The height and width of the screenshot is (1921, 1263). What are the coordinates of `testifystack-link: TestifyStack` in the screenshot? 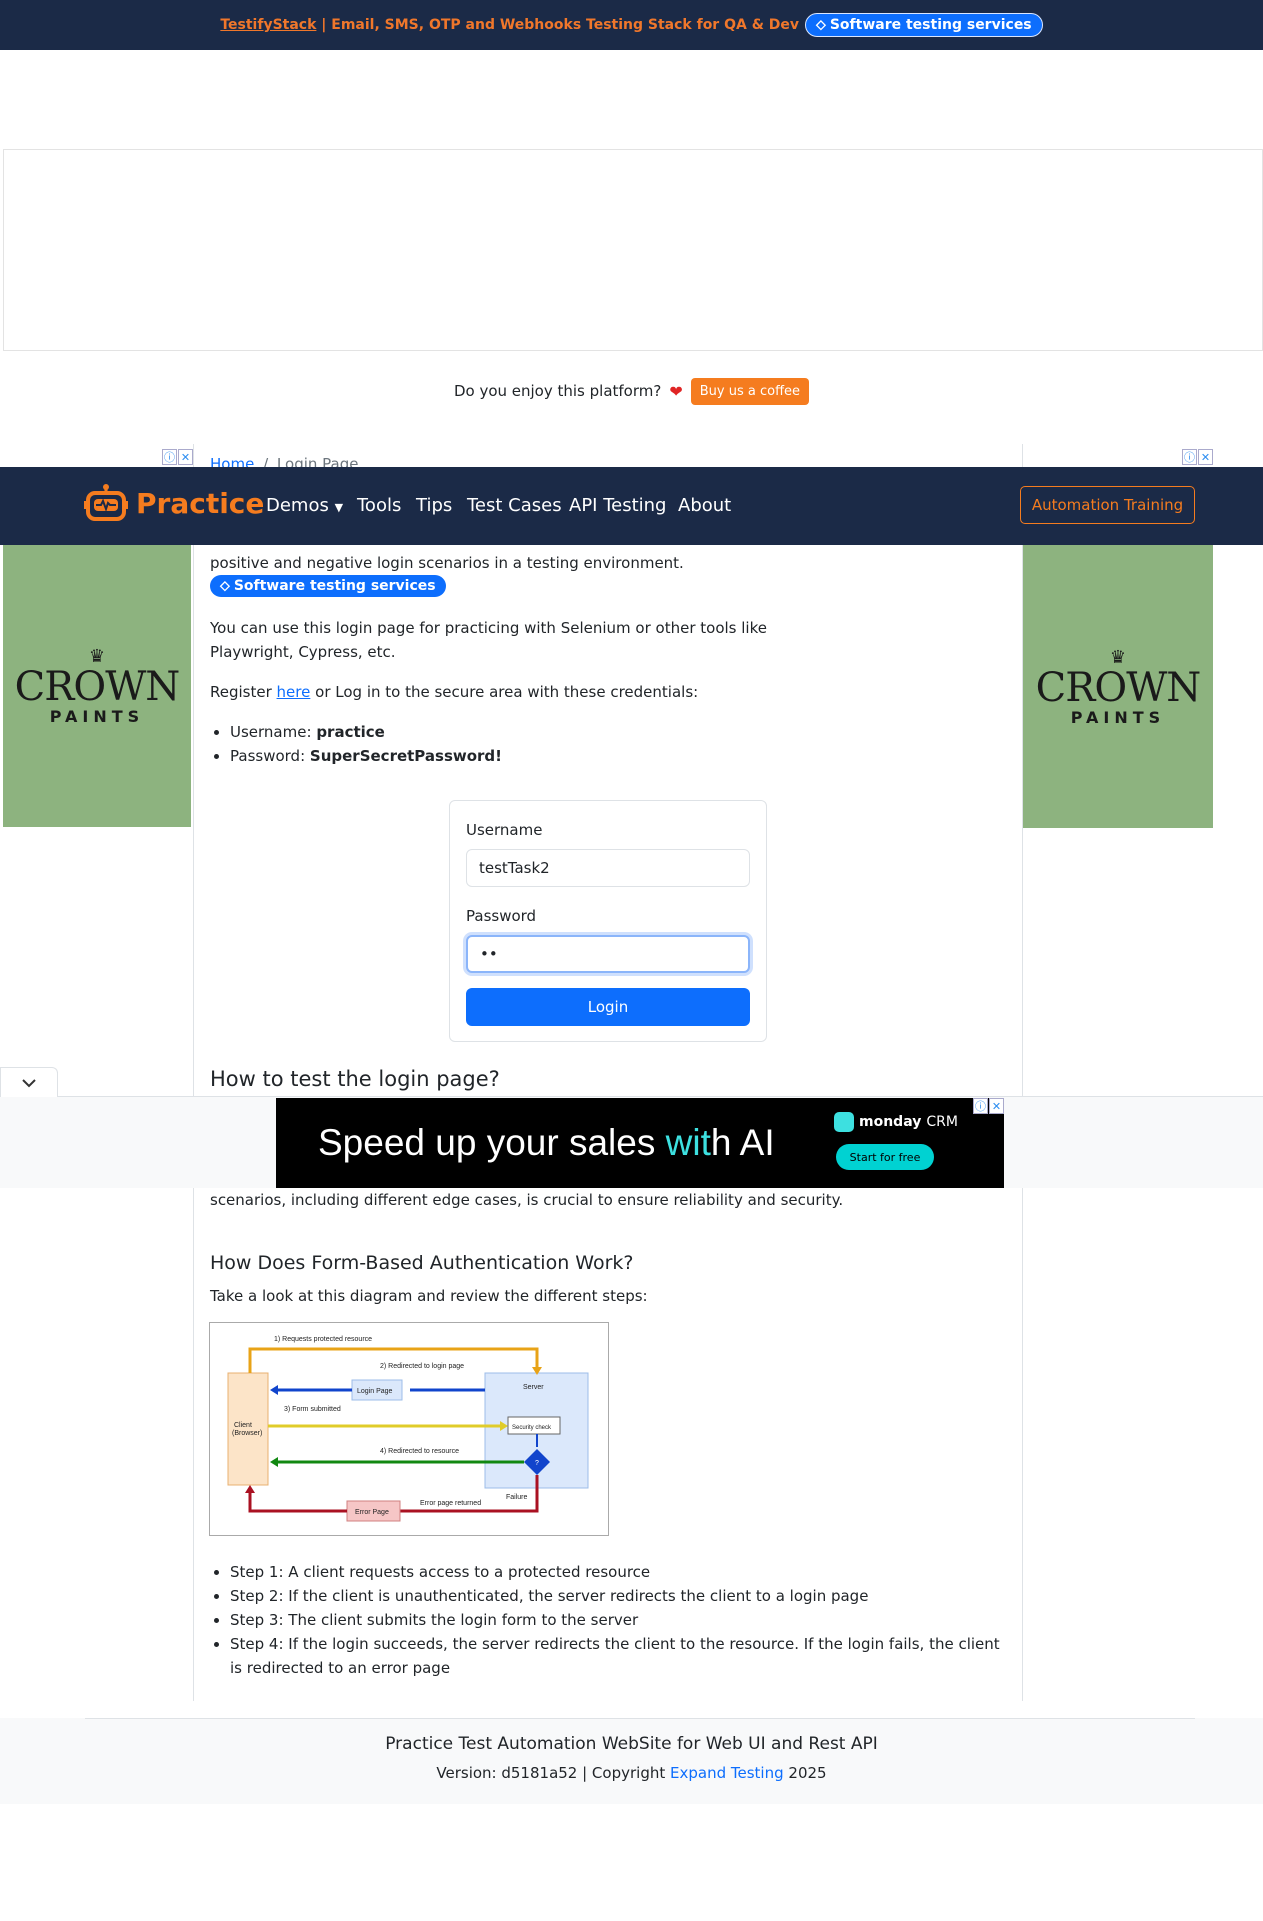 It's located at (268, 25).